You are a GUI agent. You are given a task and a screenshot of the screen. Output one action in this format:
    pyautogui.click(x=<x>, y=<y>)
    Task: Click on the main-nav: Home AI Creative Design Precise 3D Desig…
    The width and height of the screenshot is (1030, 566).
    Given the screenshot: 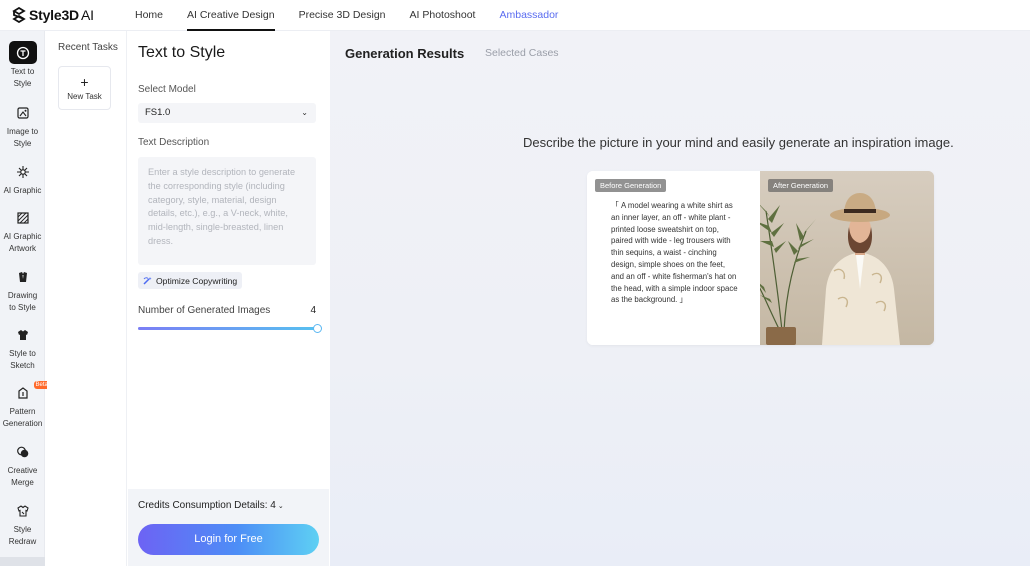 What is the action you would take?
    pyautogui.click(x=346, y=15)
    